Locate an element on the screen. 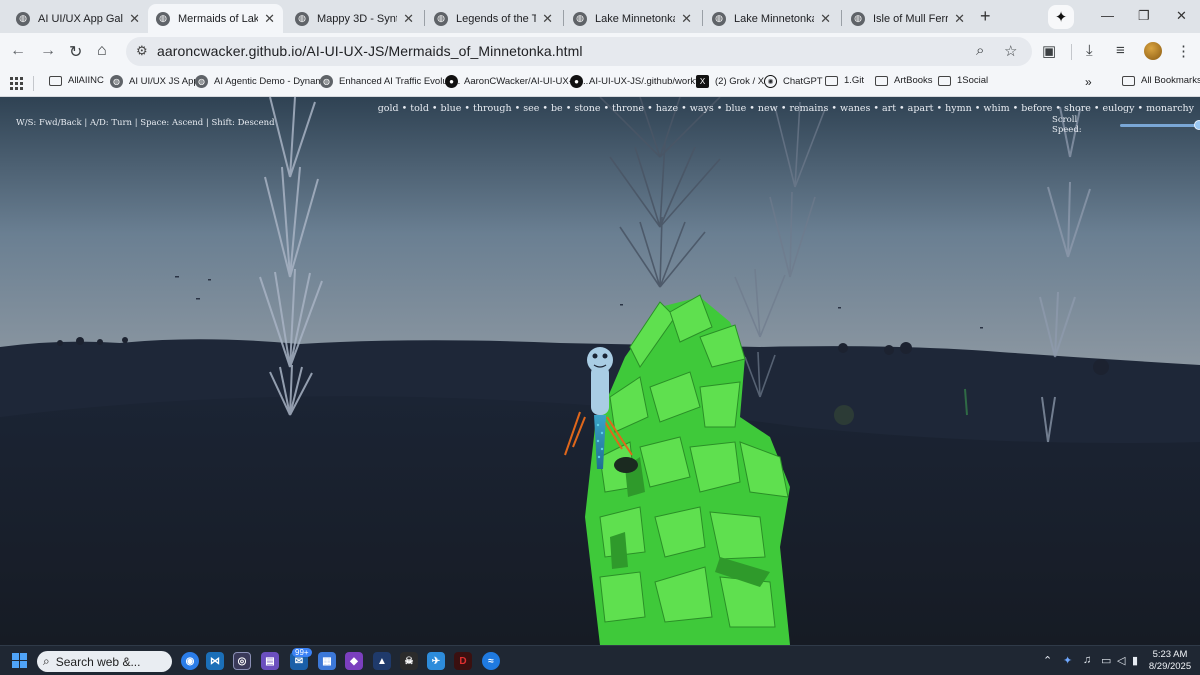 This screenshot has width=1200, height=675. tab-mermaids: ◍ Mermaids of Lake Minnetonka ✕ is located at coordinates (215, 18).